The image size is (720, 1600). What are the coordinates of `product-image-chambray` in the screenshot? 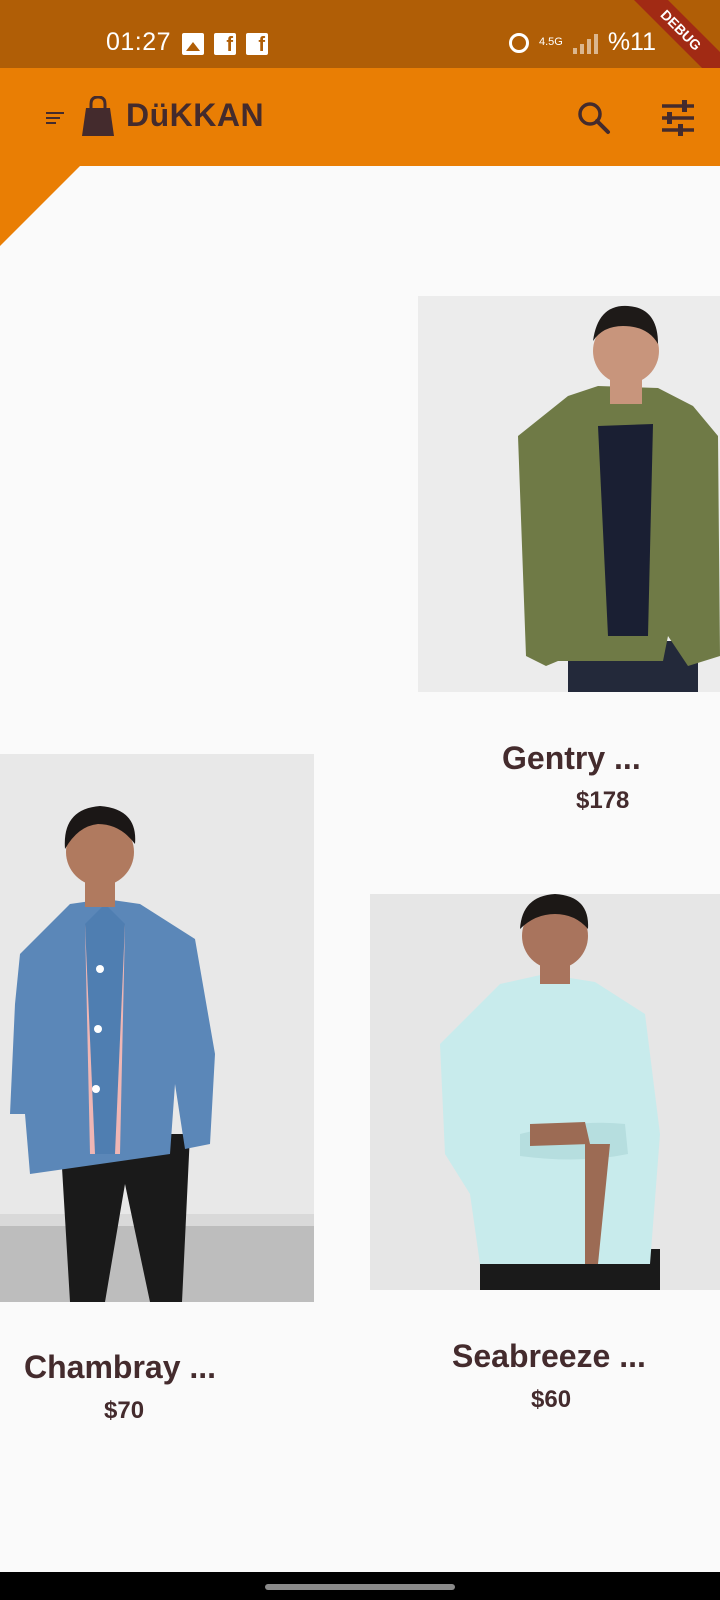 It's located at (157, 1028).